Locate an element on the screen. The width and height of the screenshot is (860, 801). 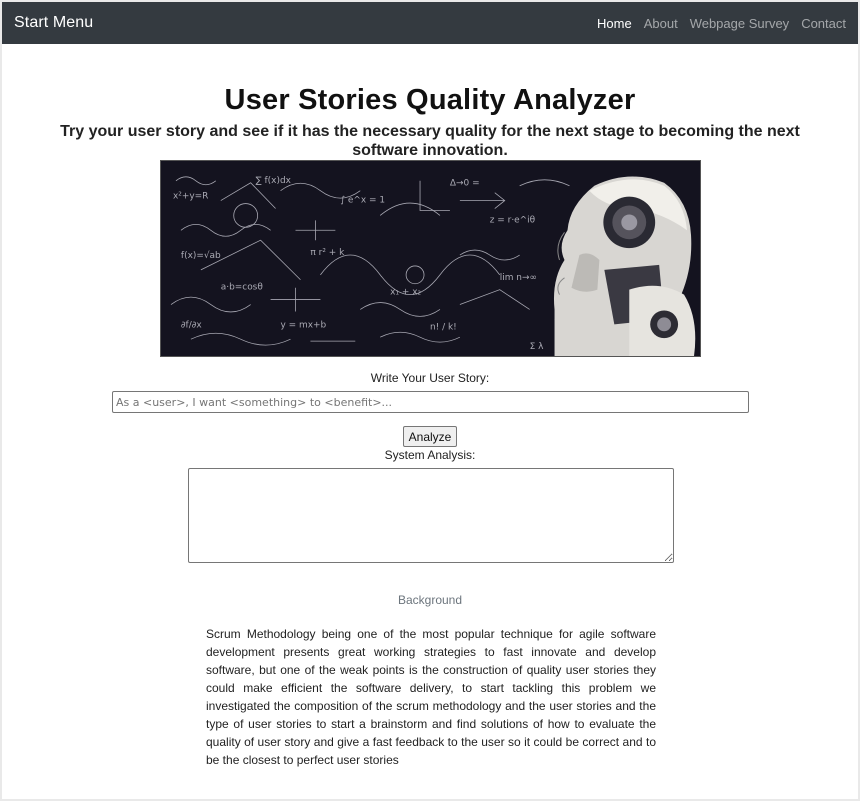
svg-text: x²+y=R is located at coordinates (189, 197).